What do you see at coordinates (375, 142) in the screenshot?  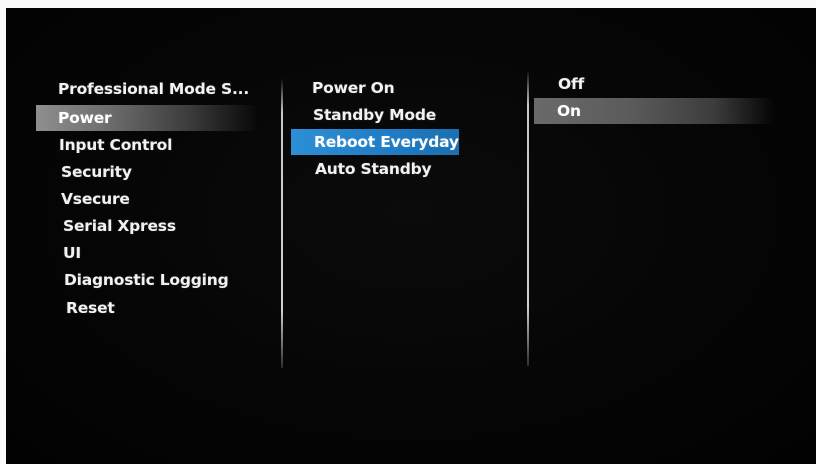 I see `option-reboot-everyday: Reboot Everyday` at bounding box center [375, 142].